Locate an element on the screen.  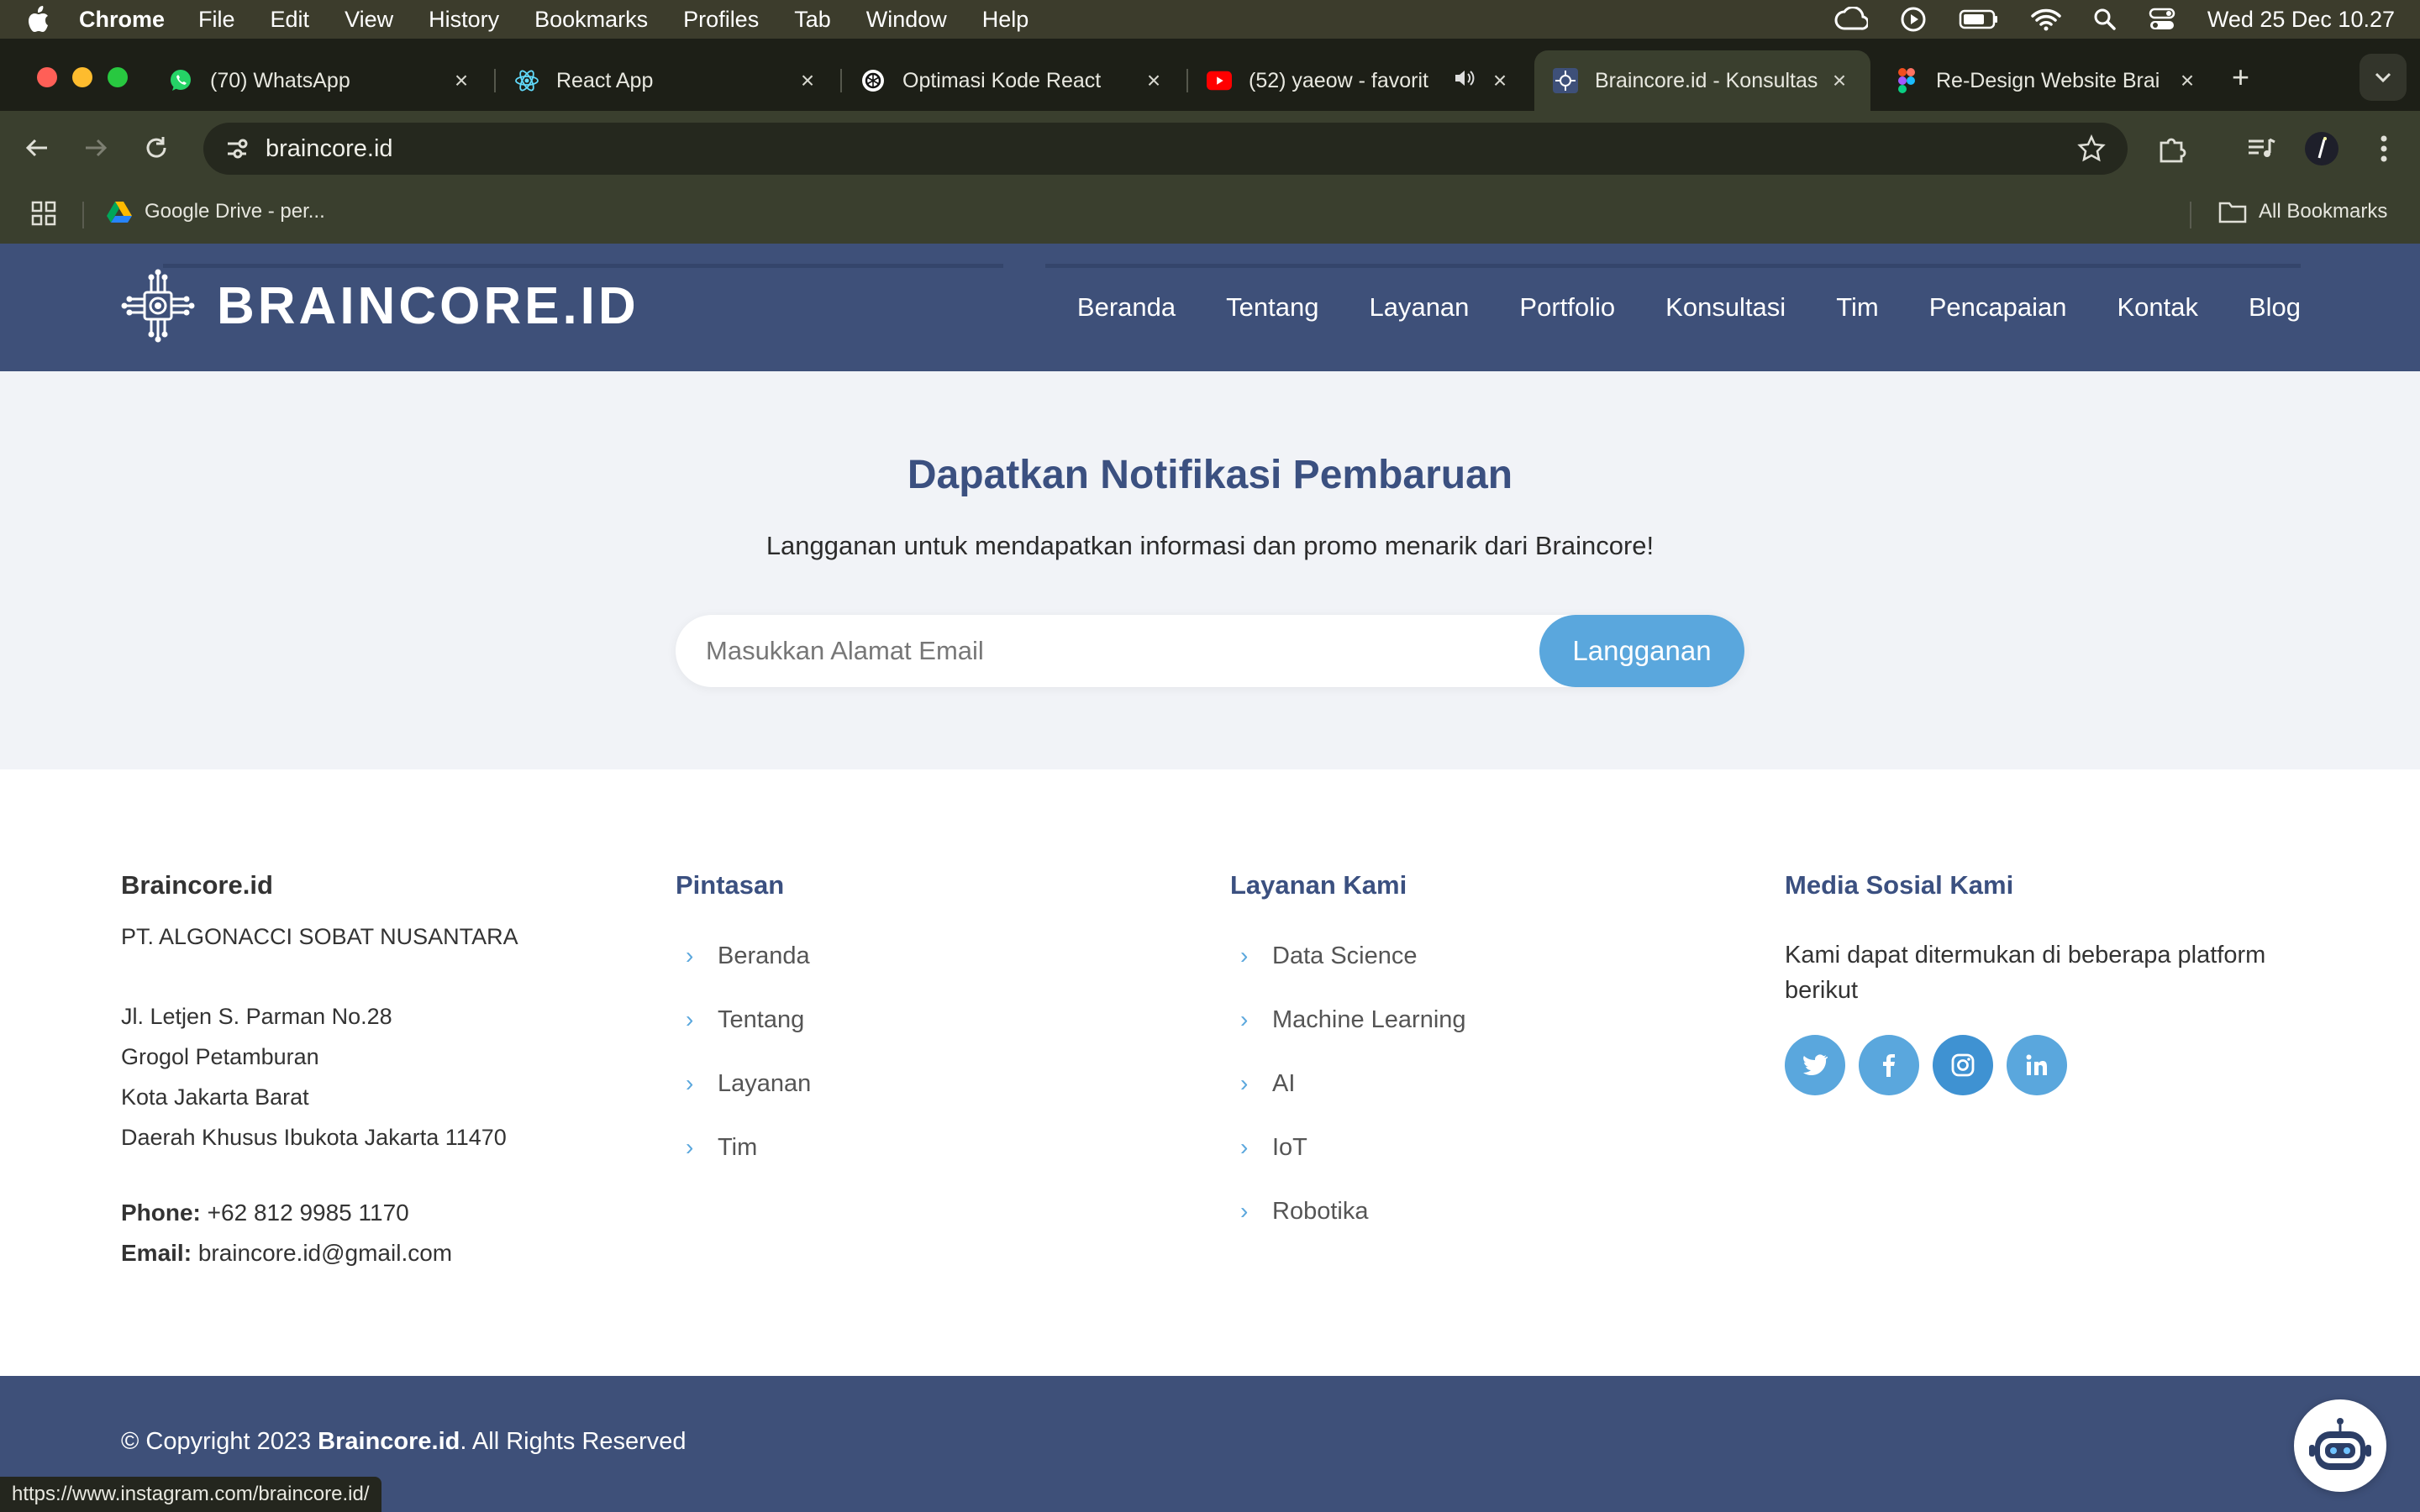
footer-link-label: IoT is located at coordinates (1289, 1147).